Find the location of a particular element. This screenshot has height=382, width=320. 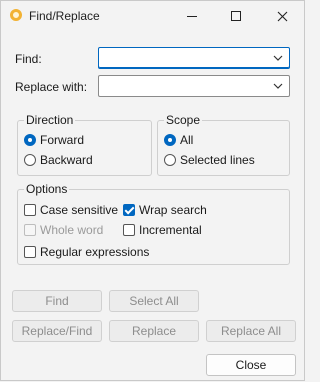

replace-button: Replace is located at coordinates (154, 331).